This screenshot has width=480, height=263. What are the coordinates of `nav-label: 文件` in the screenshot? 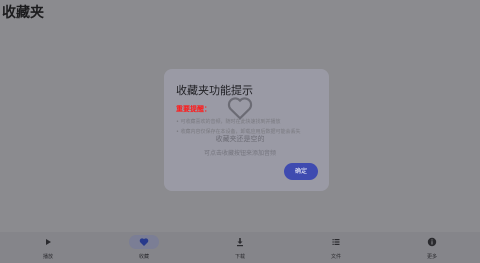 It's located at (335, 257).